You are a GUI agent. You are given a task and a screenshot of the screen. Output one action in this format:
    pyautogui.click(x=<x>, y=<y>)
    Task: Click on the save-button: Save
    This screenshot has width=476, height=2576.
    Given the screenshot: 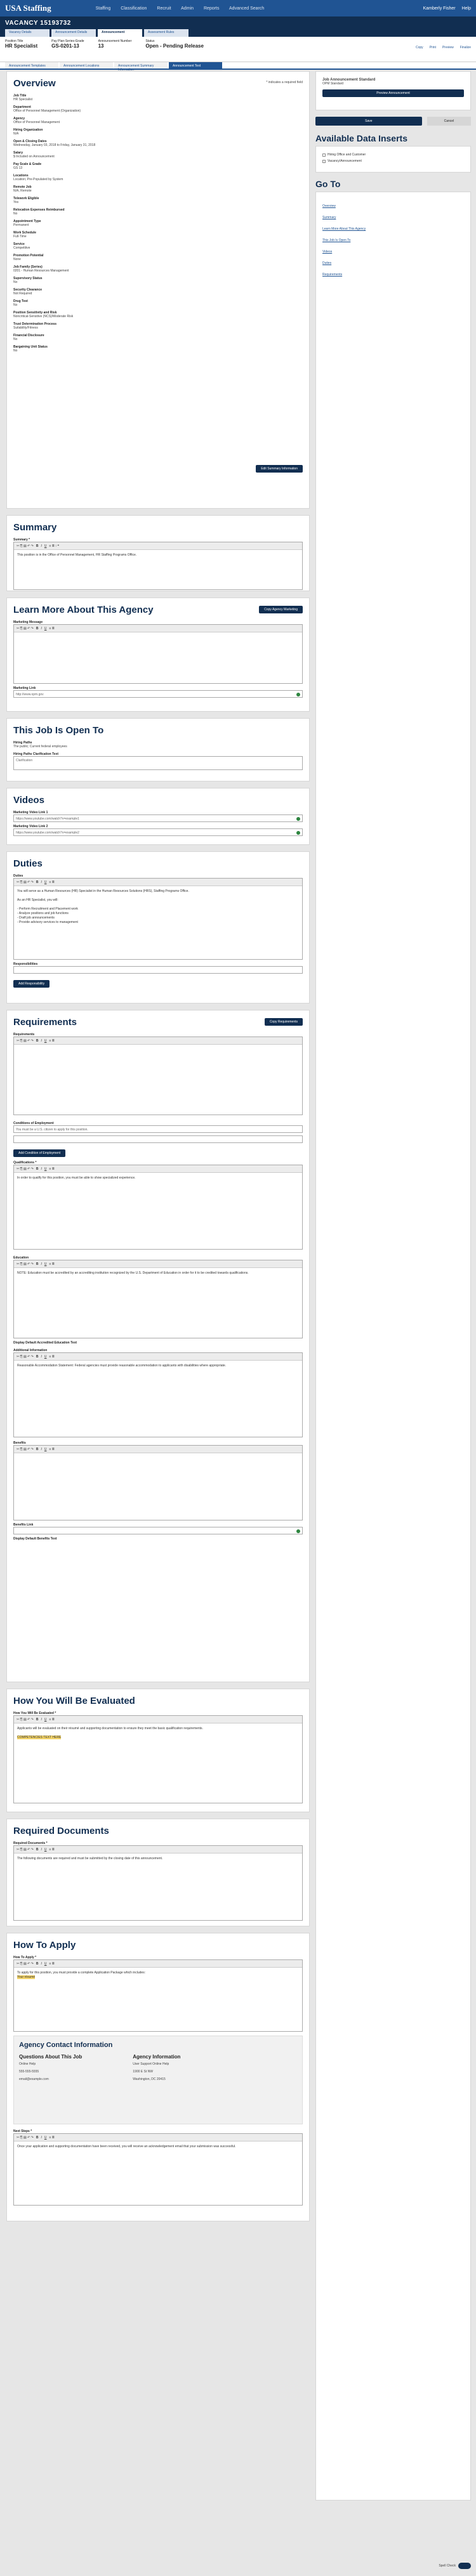 What is the action you would take?
    pyautogui.click(x=368, y=122)
    